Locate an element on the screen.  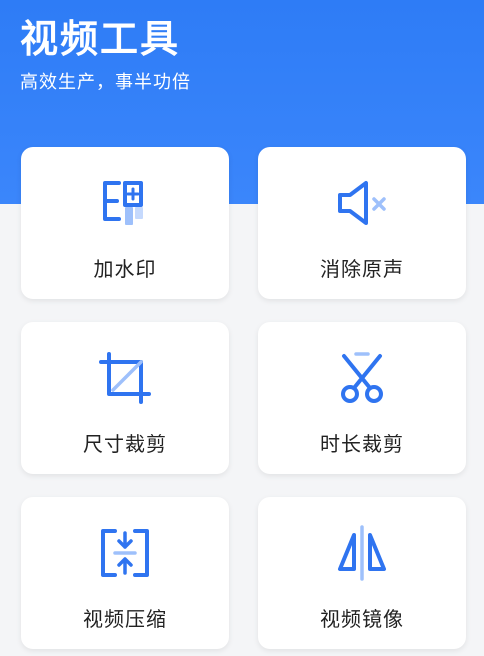
tool-card-duration-trim: 时长裁剪 is located at coordinates (362, 398).